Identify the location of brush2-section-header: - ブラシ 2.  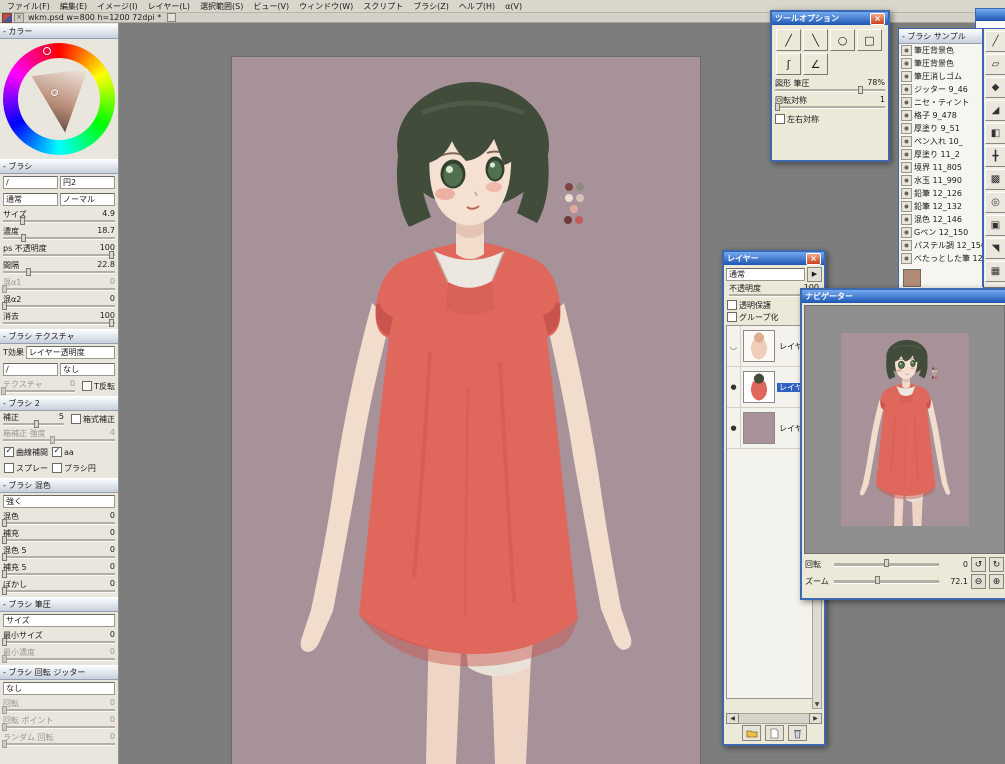
(59, 403).